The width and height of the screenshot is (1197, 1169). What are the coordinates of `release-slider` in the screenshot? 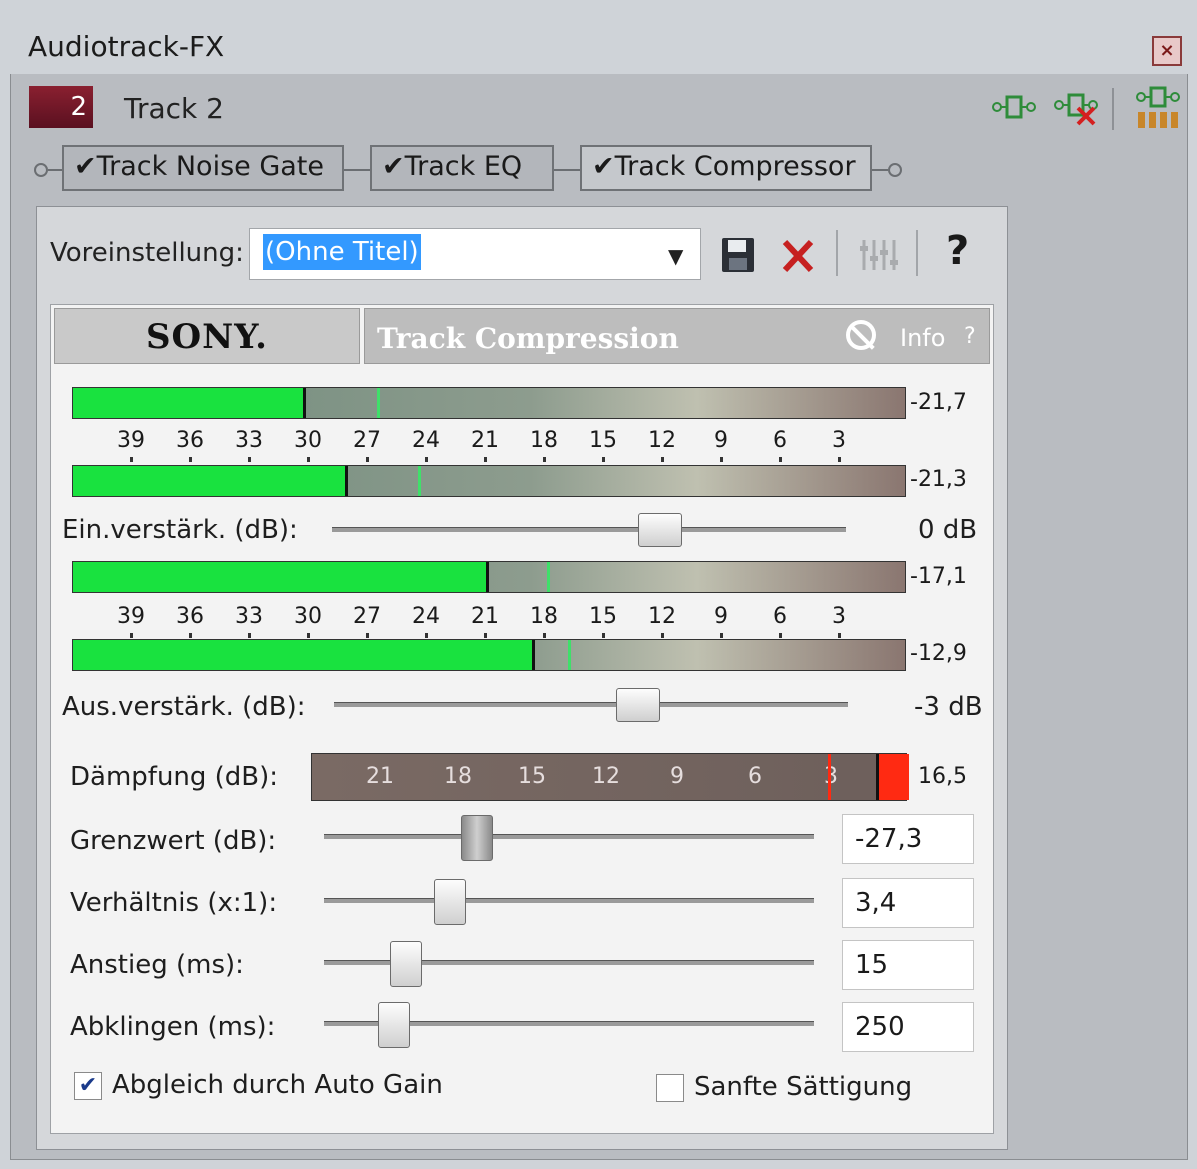 It's located at (569, 1025).